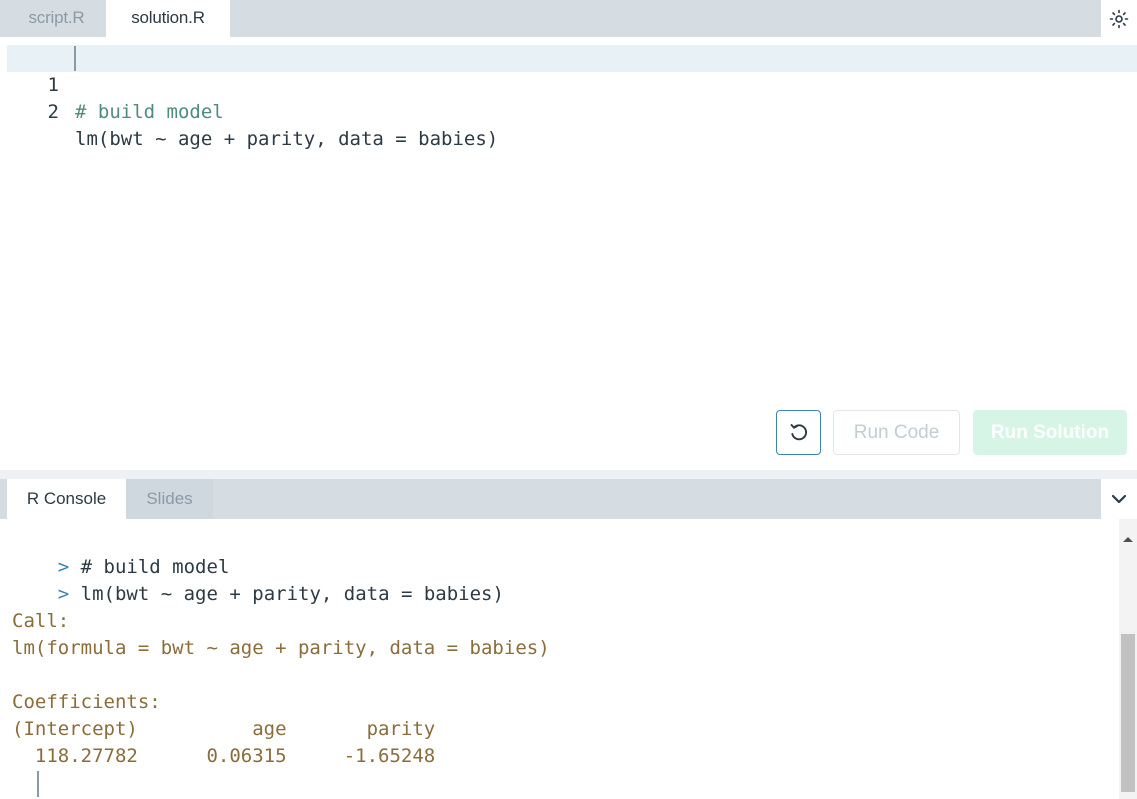  What do you see at coordinates (168, 18) in the screenshot?
I see `tab-solution-r: solution.R` at bounding box center [168, 18].